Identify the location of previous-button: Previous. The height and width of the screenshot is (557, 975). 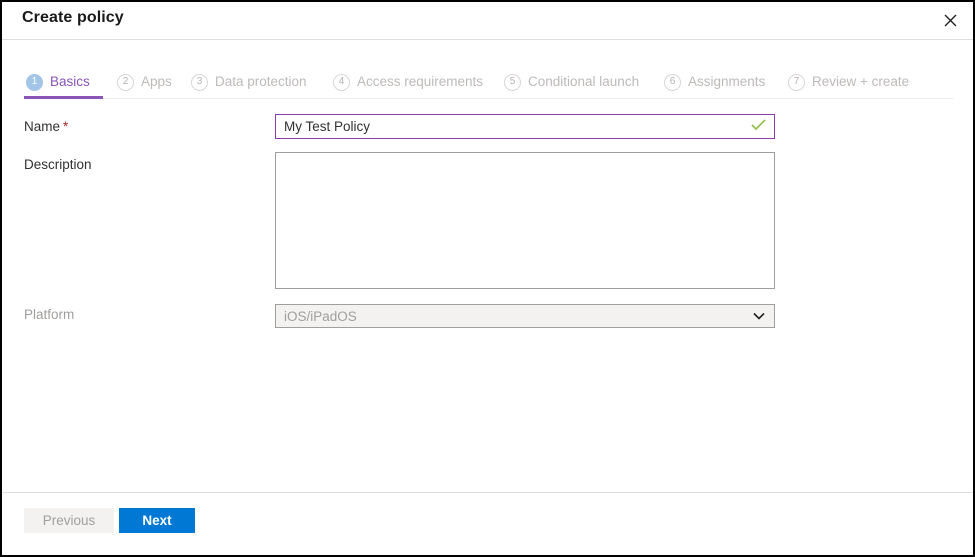
(69, 520).